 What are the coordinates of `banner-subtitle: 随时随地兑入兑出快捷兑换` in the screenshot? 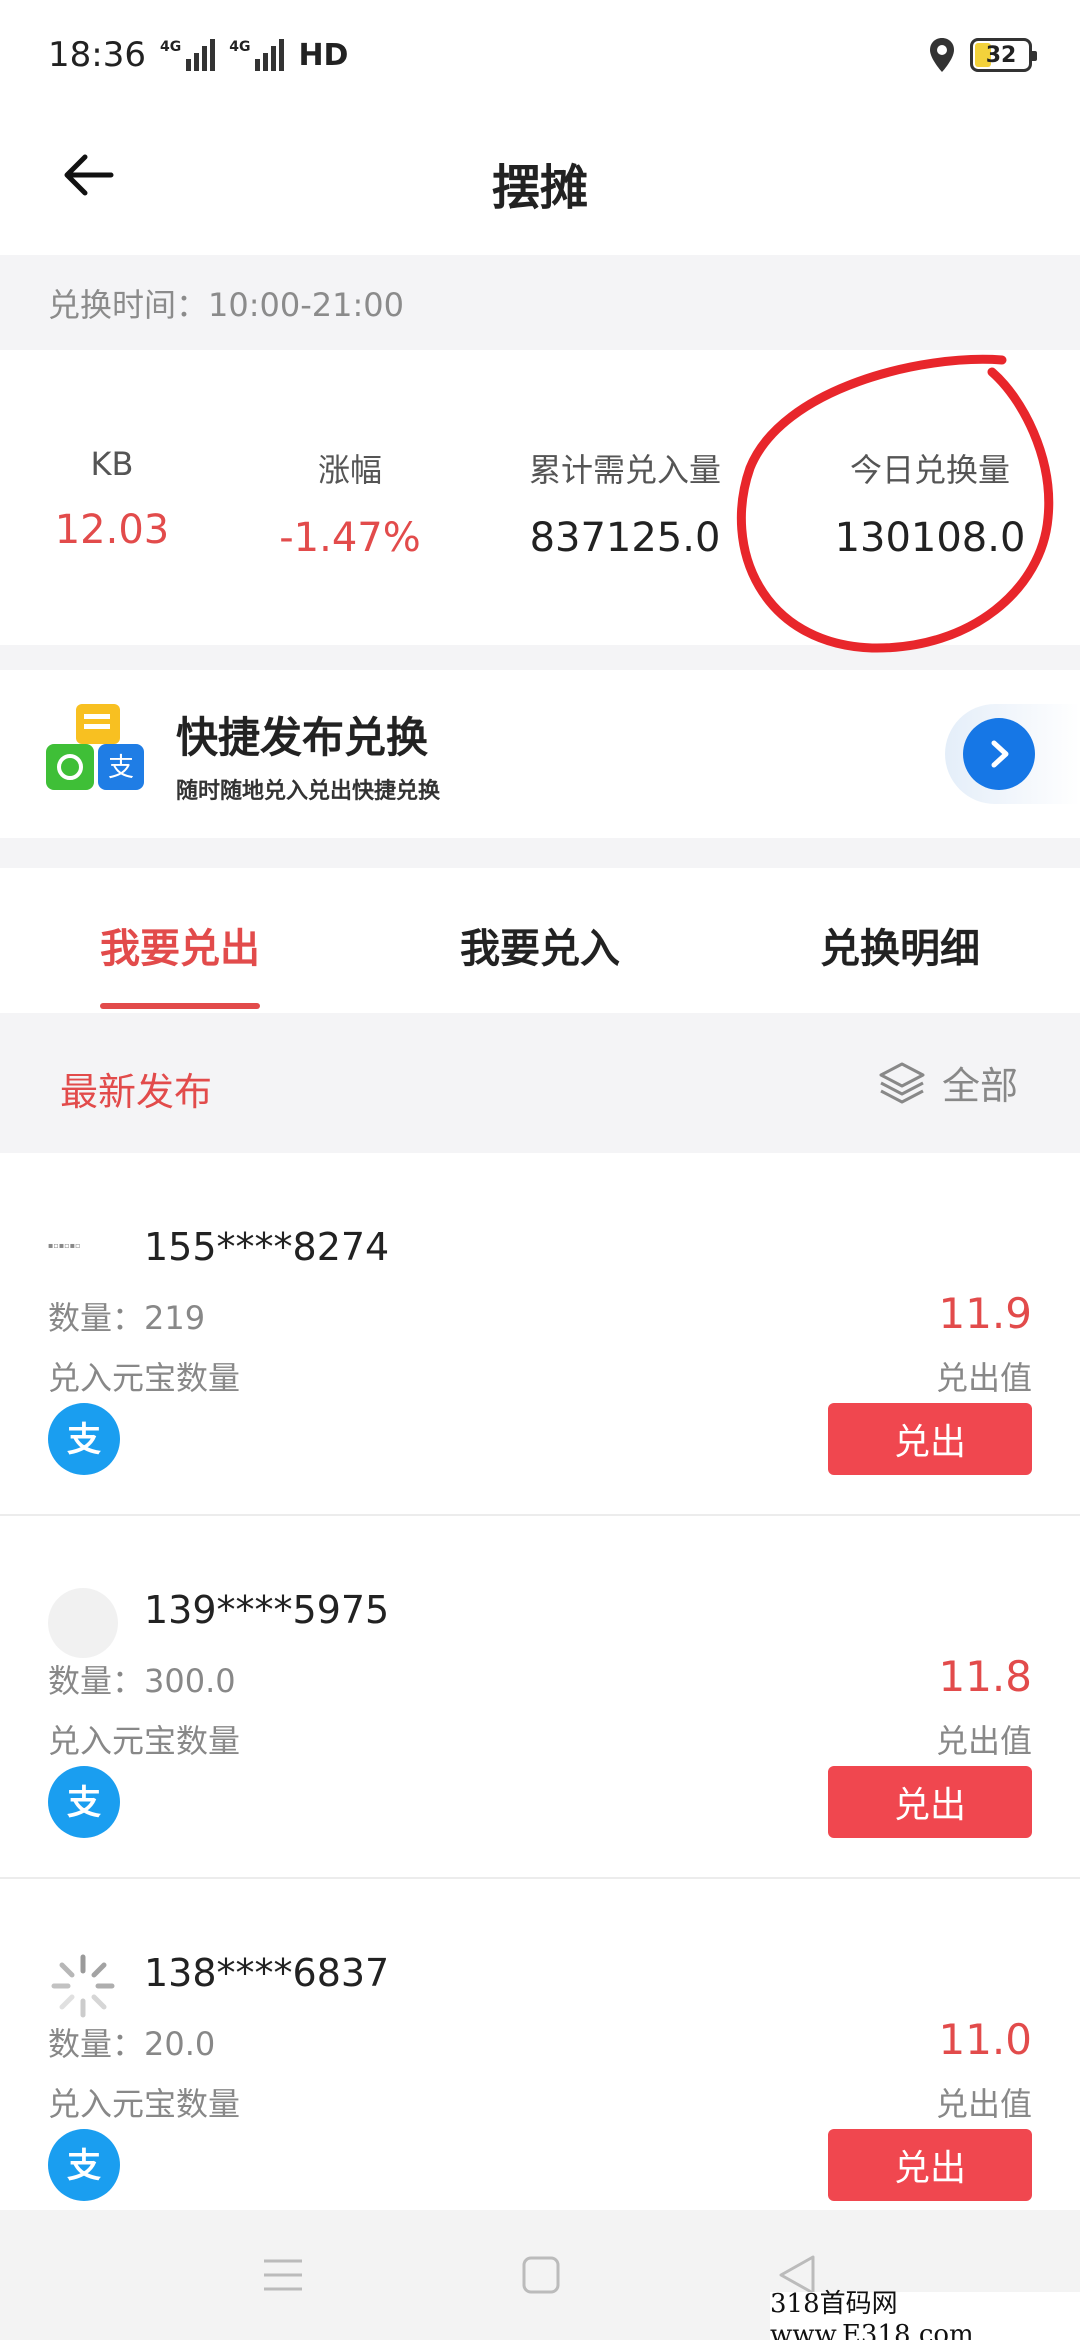 It's located at (308, 791).